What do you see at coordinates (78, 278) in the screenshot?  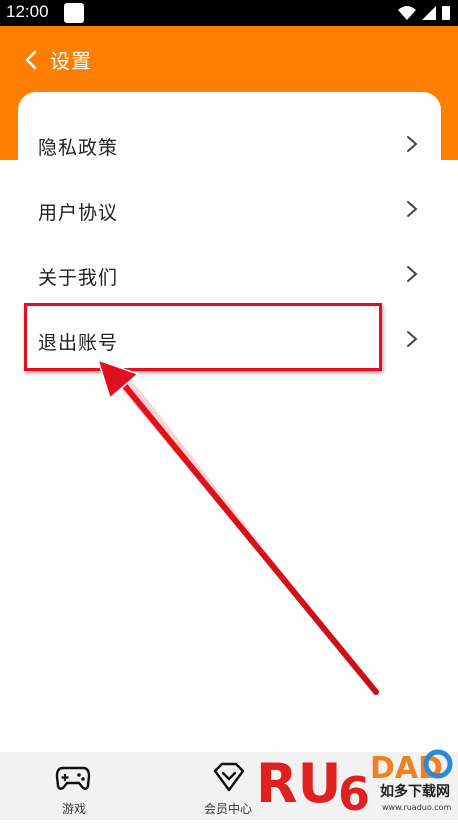 I see `menu-item-label: 关于我们` at bounding box center [78, 278].